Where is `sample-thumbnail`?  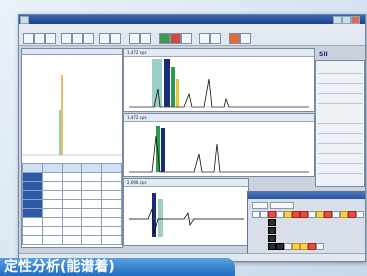
sample-thumbnail is located at coordinates (72, 108).